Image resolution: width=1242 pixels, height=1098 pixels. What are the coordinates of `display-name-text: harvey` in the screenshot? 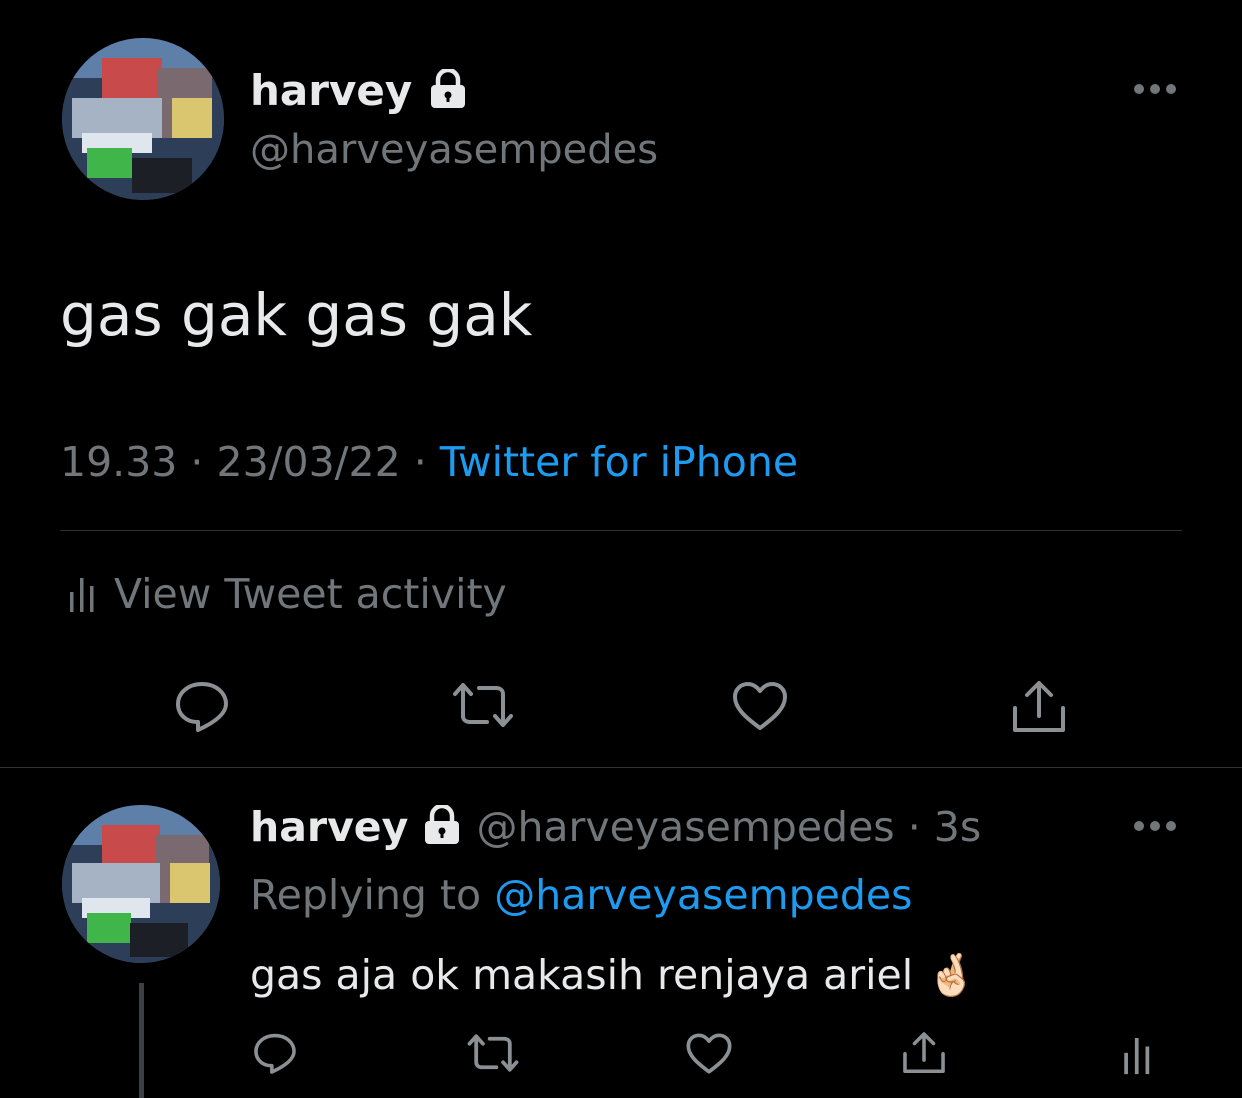 It's located at (331, 90).